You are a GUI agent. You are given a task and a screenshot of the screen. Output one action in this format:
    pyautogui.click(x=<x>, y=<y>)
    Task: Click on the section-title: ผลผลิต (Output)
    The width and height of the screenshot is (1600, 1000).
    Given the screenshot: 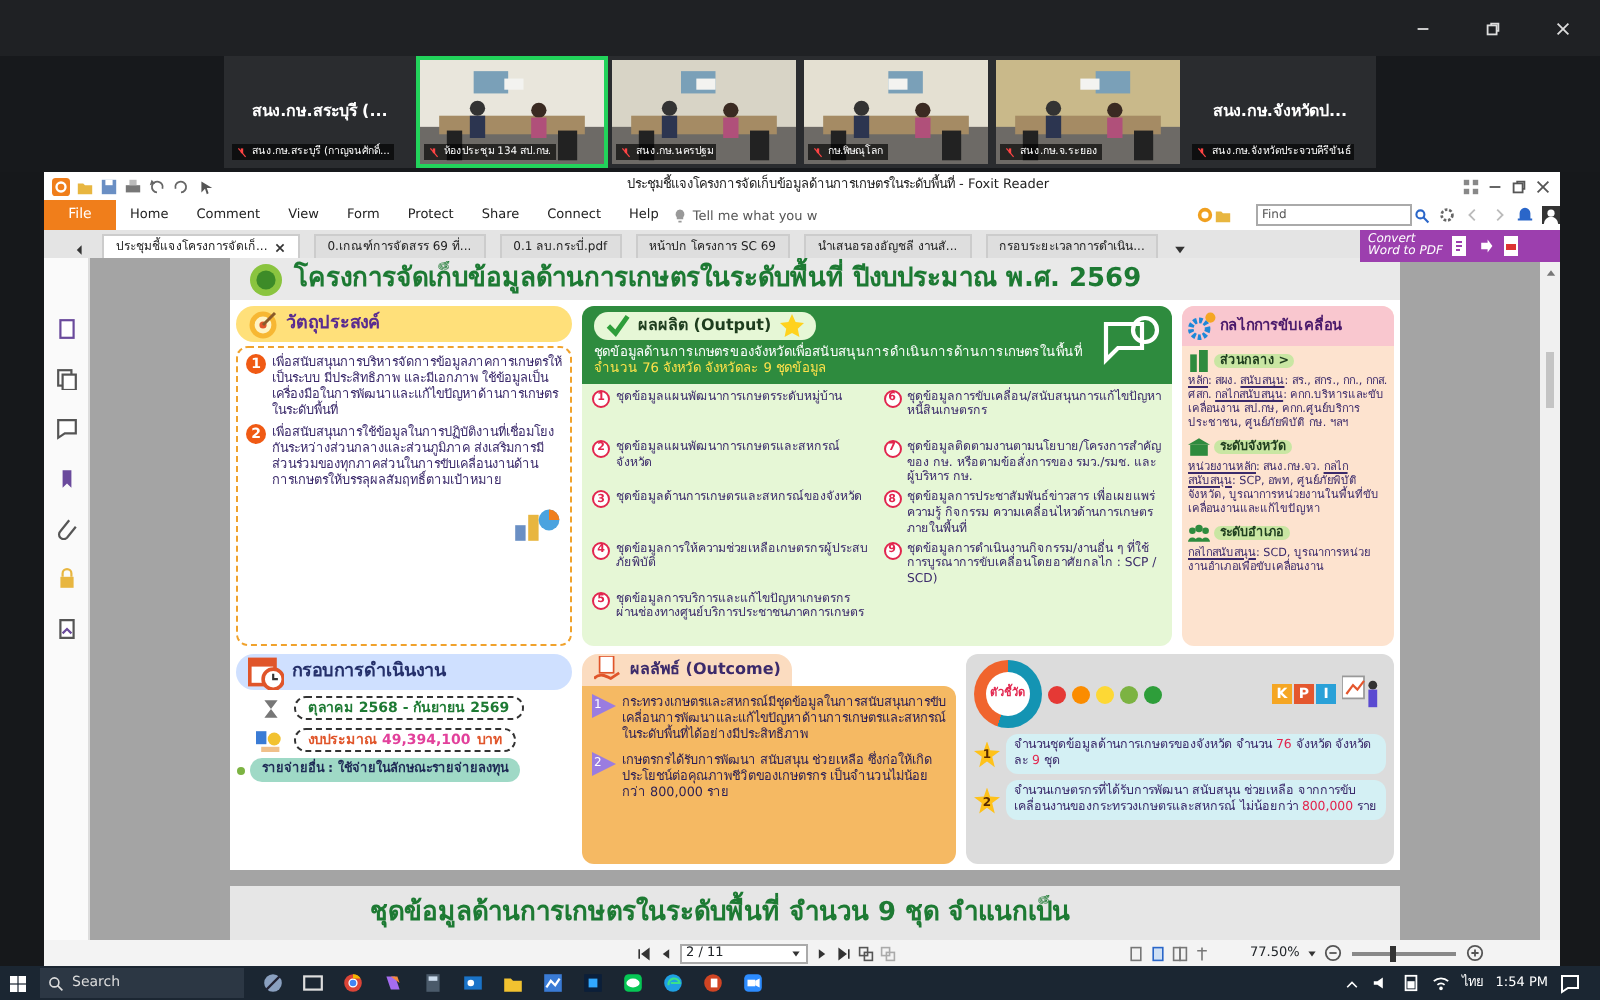 What is the action you would take?
    pyautogui.click(x=705, y=326)
    